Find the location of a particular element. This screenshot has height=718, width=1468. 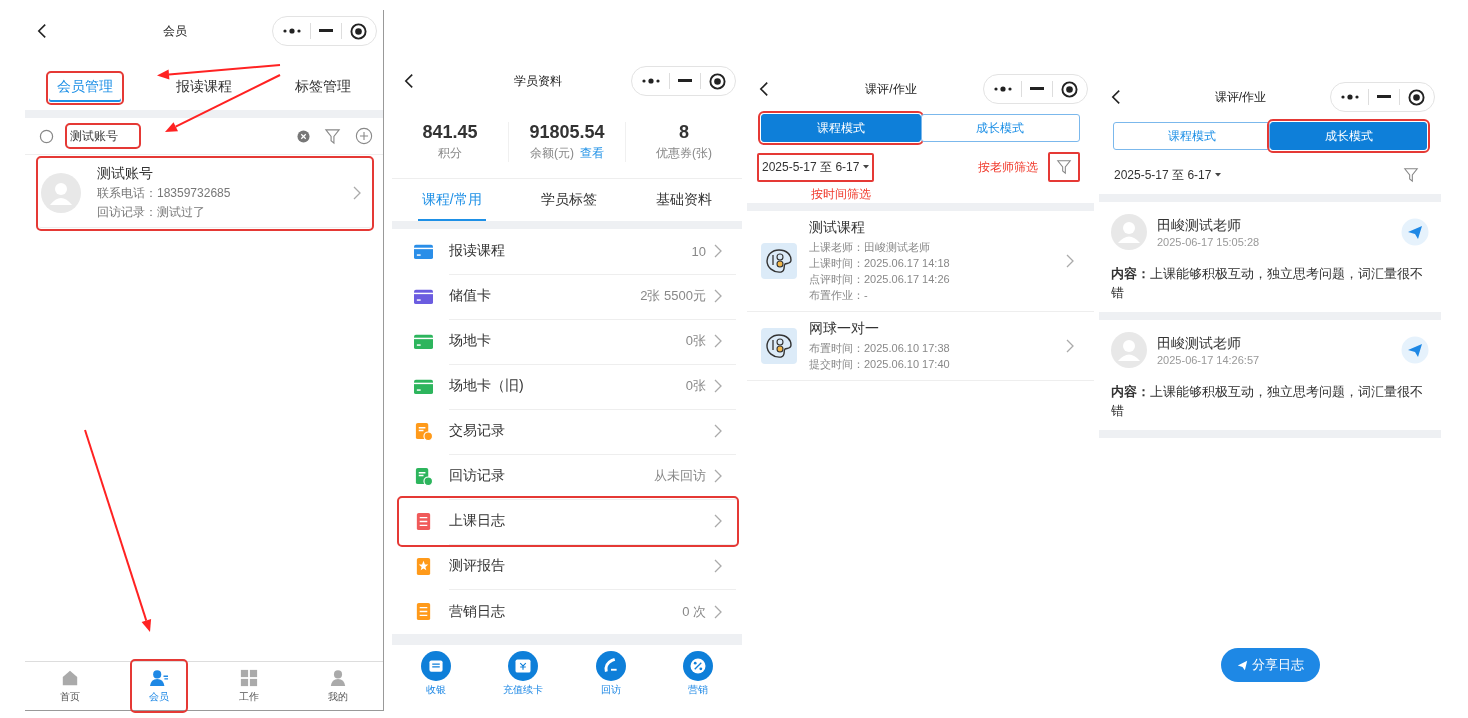

course-item: 测试课程 上课老师：田峻测试老师 上课时间：2025.06.17 14:18 点评时间：2025.06.17 14:26 布置作业：- is located at coordinates (920, 261).